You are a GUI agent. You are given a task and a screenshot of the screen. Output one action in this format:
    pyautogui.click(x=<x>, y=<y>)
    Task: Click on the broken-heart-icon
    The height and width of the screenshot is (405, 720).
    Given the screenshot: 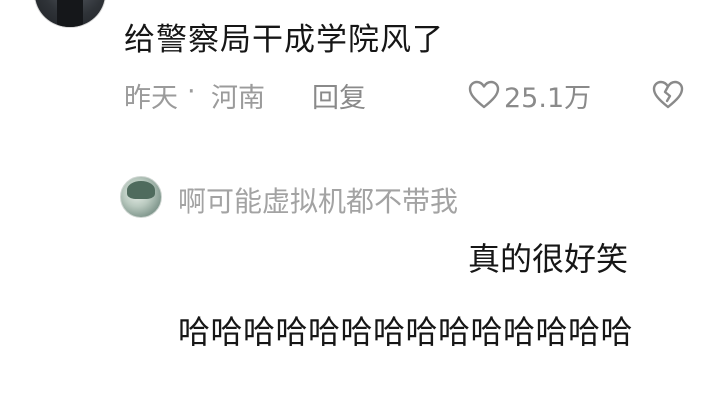 What is the action you would take?
    pyautogui.click(x=668, y=95)
    